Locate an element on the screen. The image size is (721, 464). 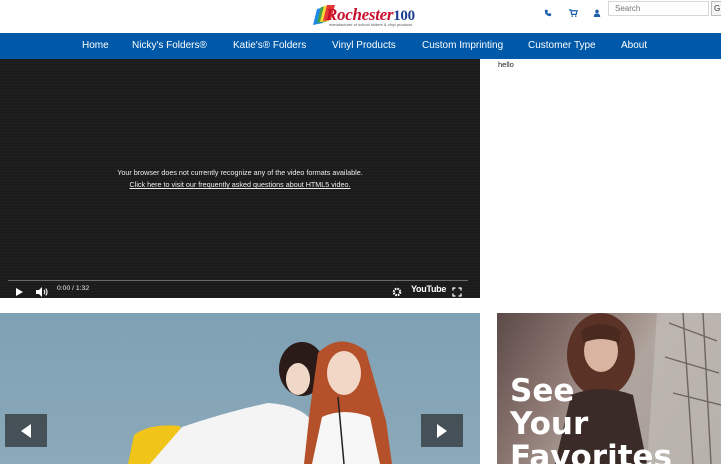
nav-item-custom-imprinting: Custom Imprinting is located at coordinates (462, 45).